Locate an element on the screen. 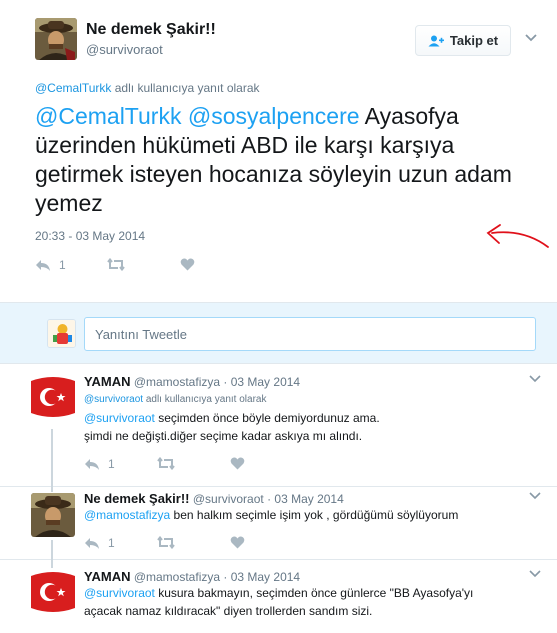 The width and height of the screenshot is (557, 633). user-name: Ne demek Şakir!! is located at coordinates (137, 498).